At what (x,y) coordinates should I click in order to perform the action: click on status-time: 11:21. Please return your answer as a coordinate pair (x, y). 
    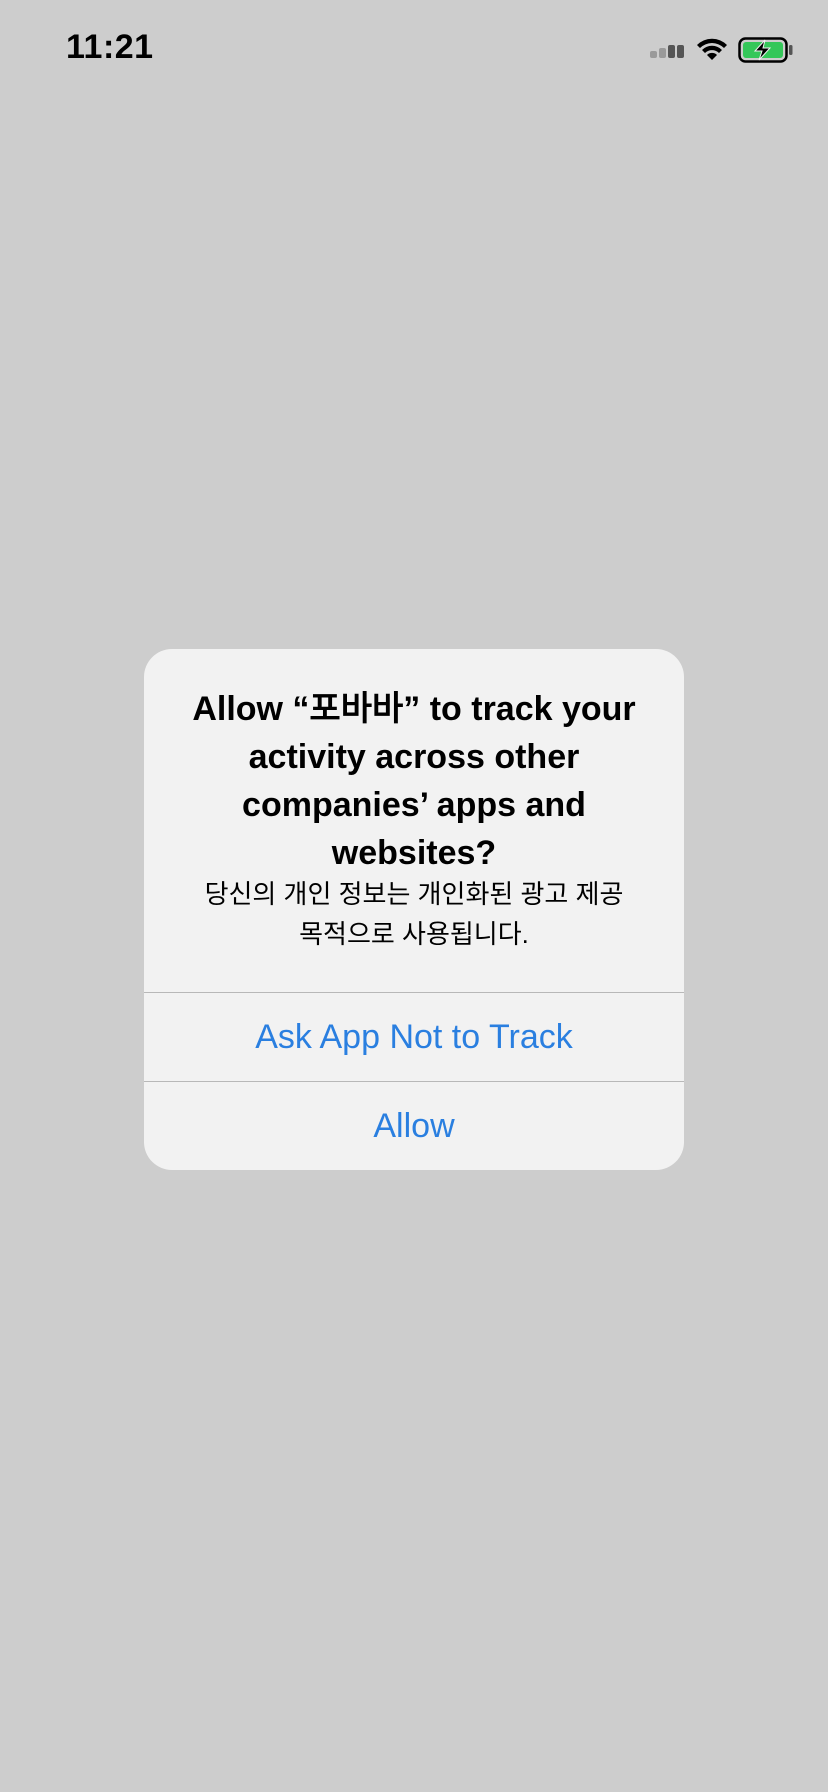
    Looking at the image, I should click on (110, 47).